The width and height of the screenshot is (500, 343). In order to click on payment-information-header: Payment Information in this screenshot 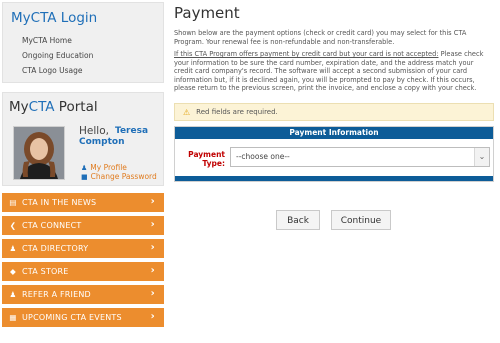, I will do `click(334, 133)`.